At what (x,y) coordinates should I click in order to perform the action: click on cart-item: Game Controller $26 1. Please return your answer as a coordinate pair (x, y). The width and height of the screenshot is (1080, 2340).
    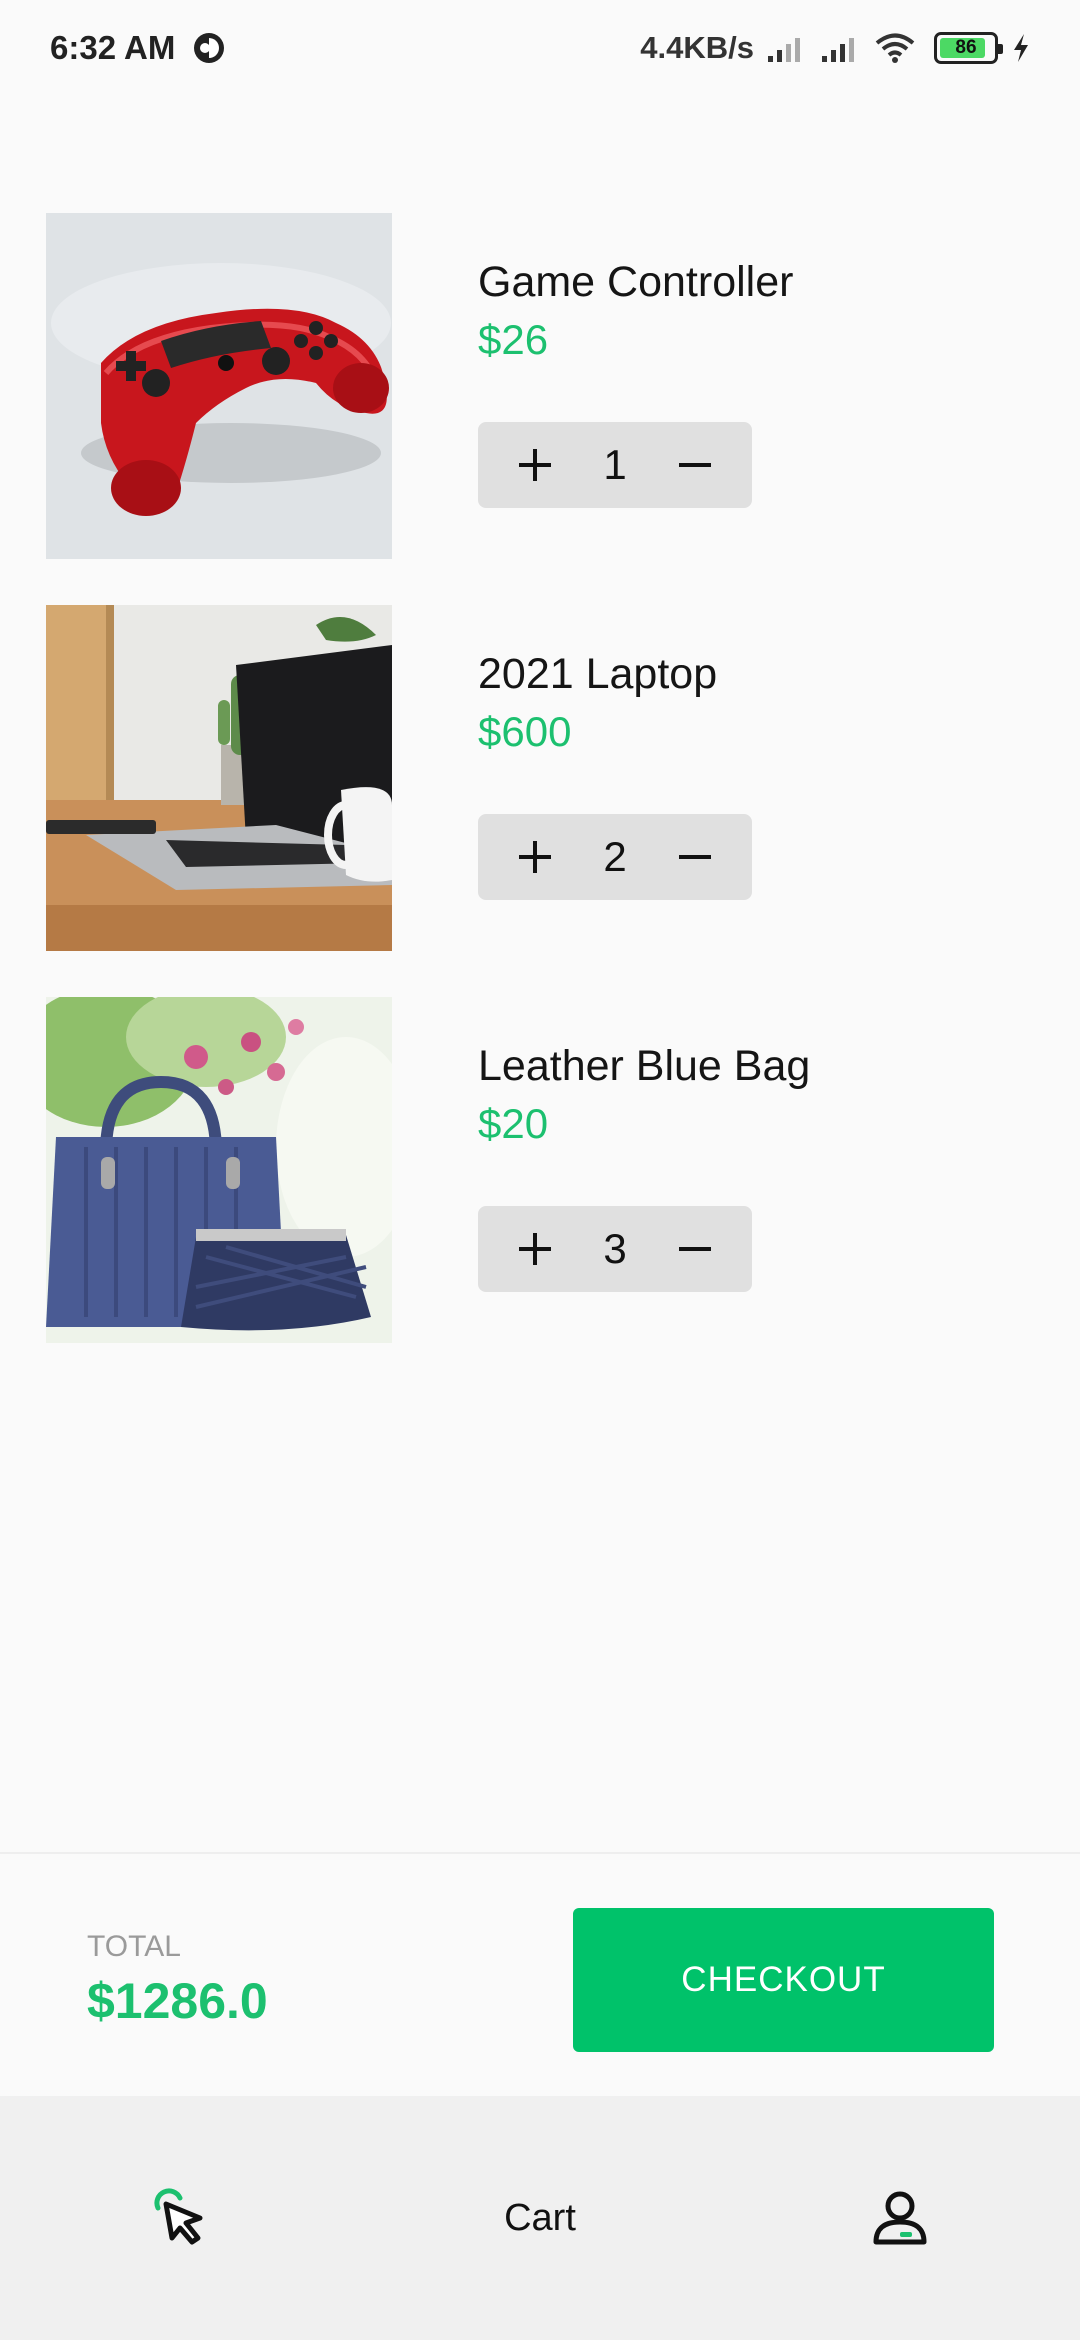
    Looking at the image, I should click on (540, 385).